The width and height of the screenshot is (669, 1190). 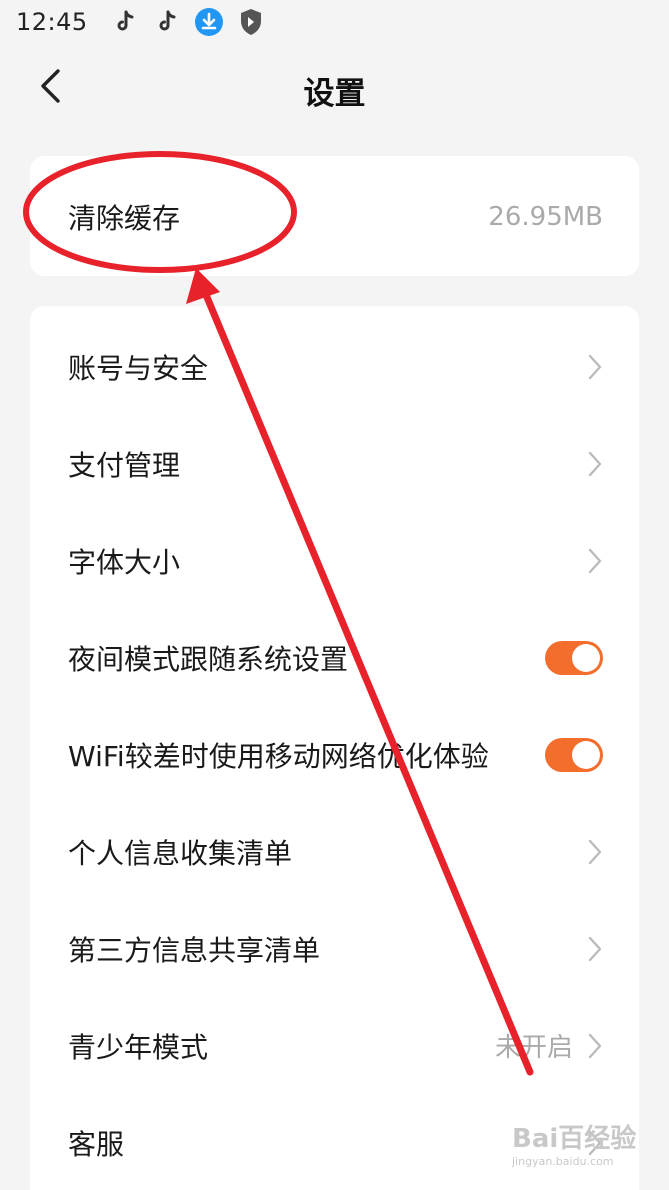 I want to click on cache-size-value: 26.95MB, so click(x=545, y=216).